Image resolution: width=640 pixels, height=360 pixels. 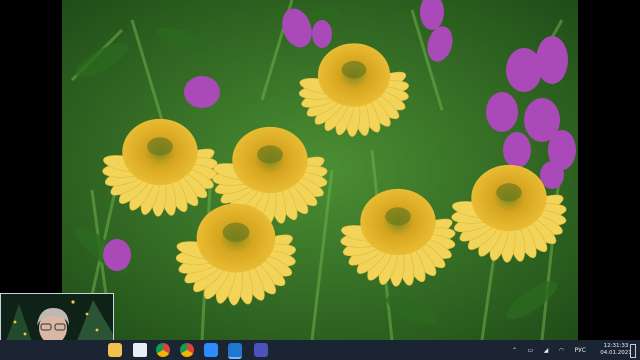 I want to click on volume-icon: ◢, so click(x=546, y=350).